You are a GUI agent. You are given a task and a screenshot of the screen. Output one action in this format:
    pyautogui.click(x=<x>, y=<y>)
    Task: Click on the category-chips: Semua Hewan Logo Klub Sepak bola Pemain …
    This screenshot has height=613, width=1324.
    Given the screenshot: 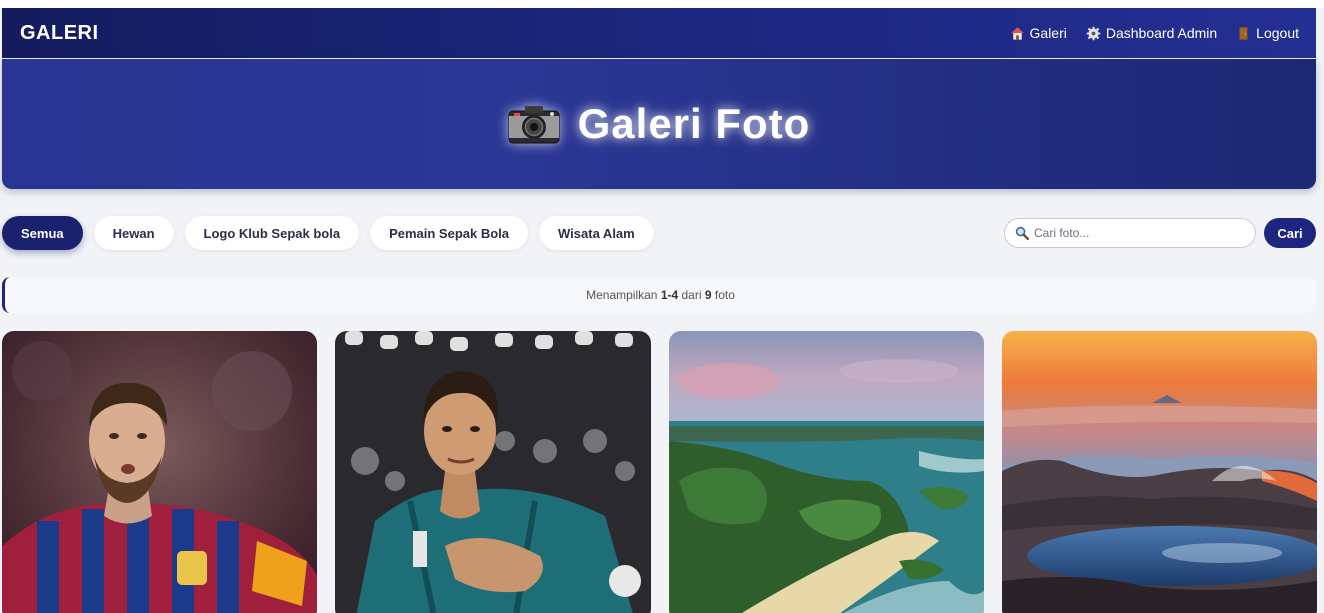 What is the action you would take?
    pyautogui.click(x=328, y=233)
    